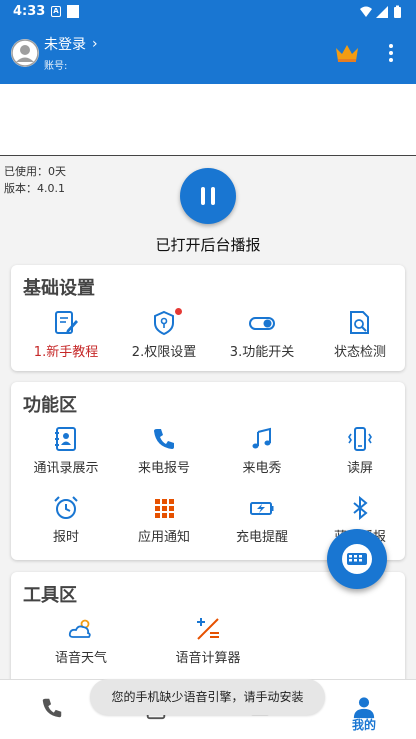  Describe the element at coordinates (262, 520) in the screenshot. I see `charging-reminder-item: 充电提醒` at that location.